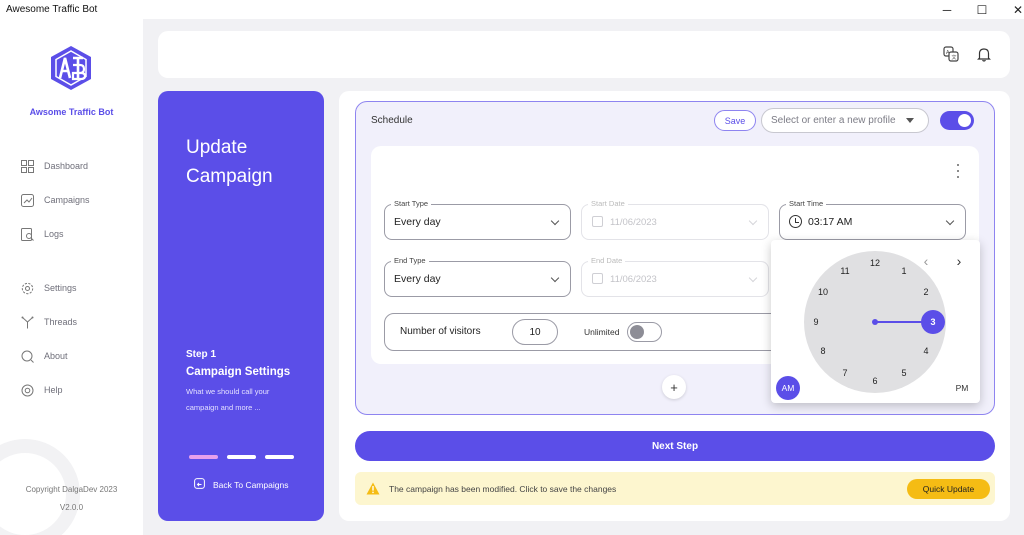 This screenshot has height=535, width=1024. I want to click on step-name: Campaign Settings, so click(238, 372).